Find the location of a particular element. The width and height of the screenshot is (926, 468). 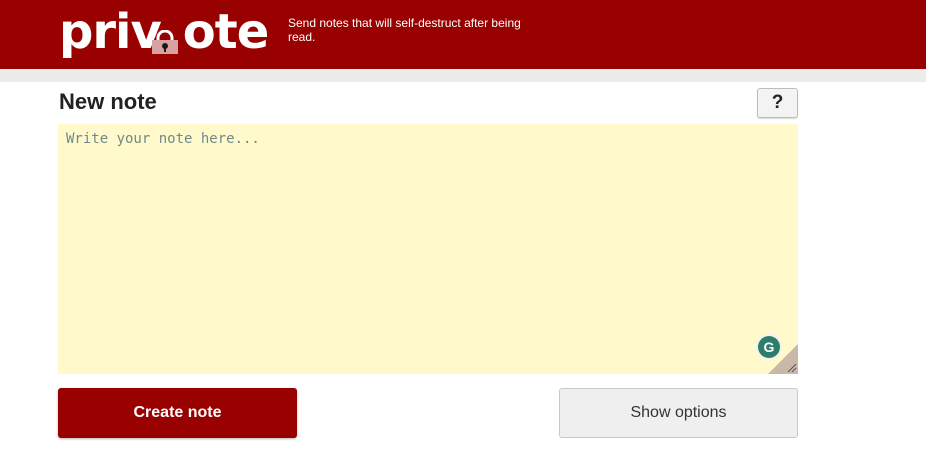

create-note-button: Create note is located at coordinates (177, 413).